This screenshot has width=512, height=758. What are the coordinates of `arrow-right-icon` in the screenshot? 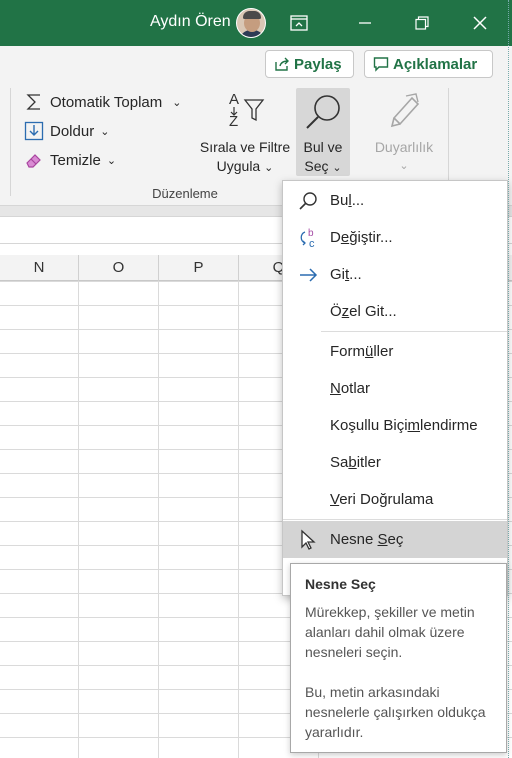 It's located at (308, 275).